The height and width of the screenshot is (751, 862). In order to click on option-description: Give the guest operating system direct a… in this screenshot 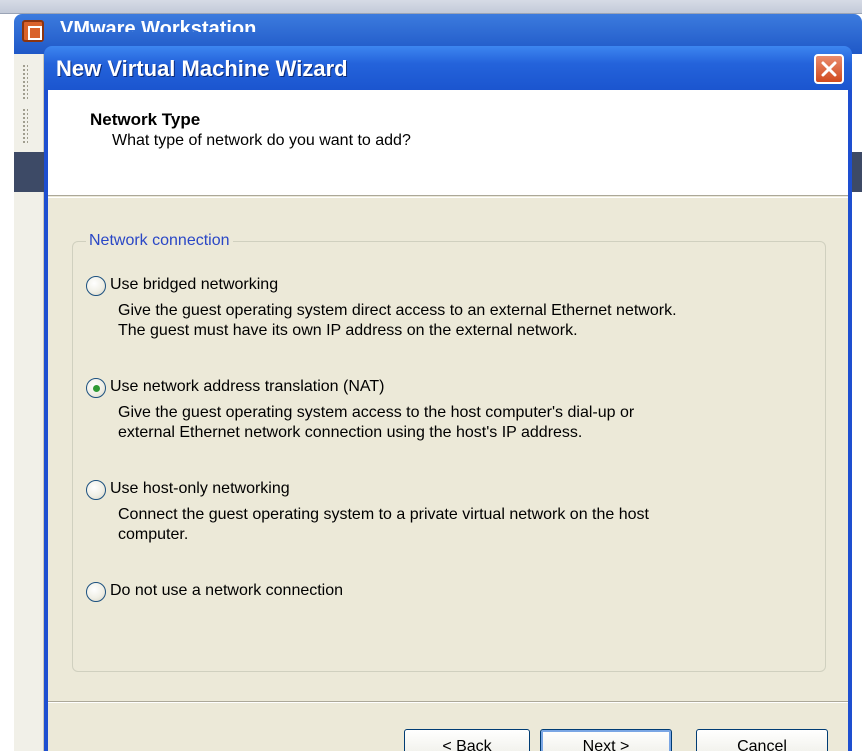, I will do `click(397, 321)`.